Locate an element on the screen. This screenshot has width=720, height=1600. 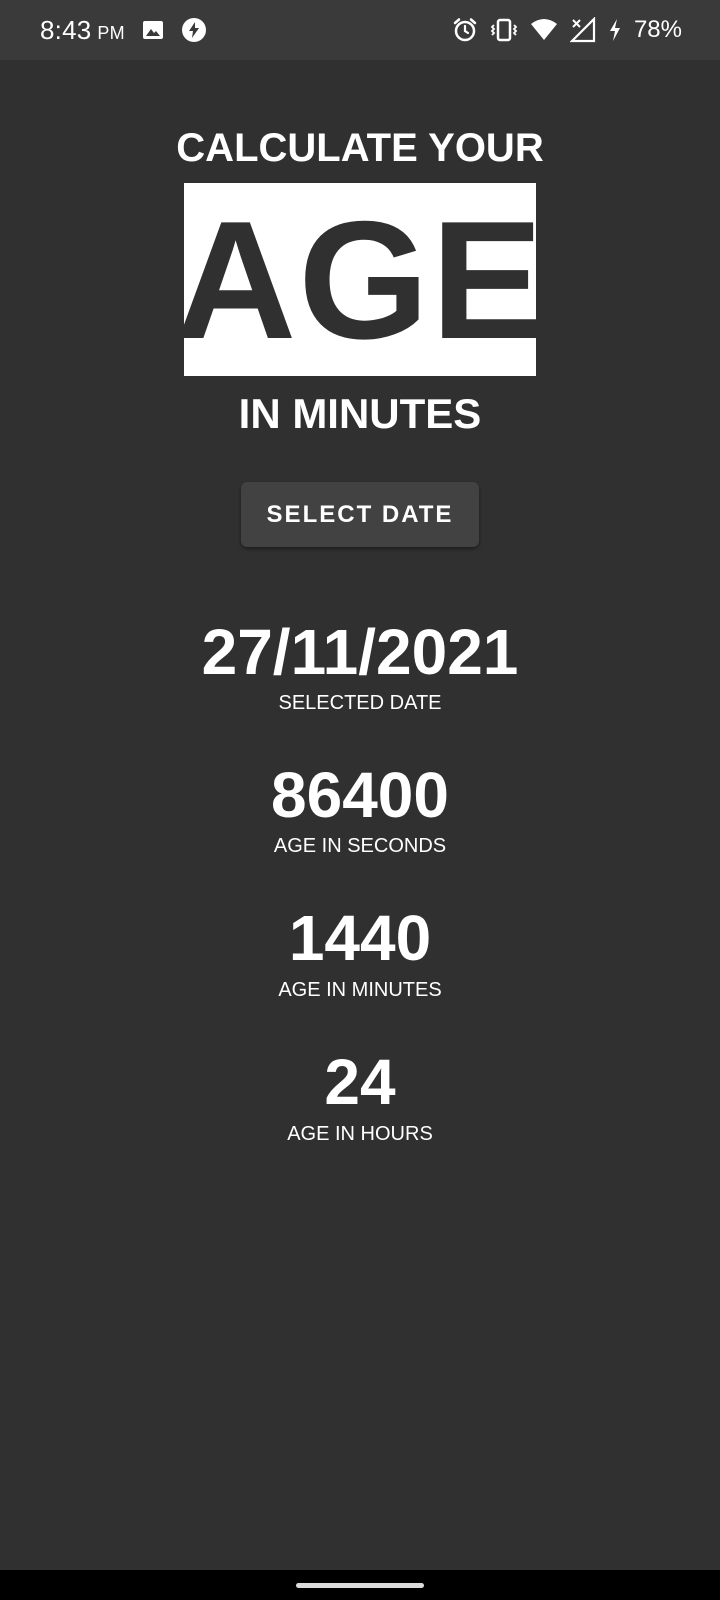
age-in-minutes-label: AGE IN MINUTES is located at coordinates (360, 990).